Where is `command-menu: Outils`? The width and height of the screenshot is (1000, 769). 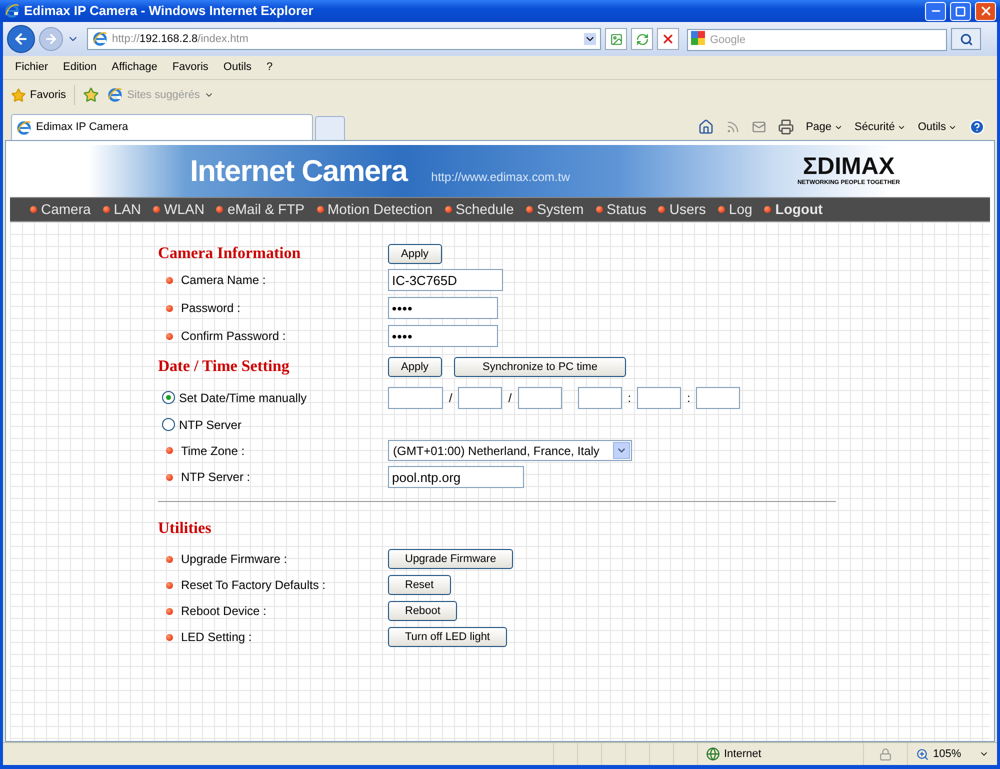
command-menu: Outils is located at coordinates (937, 127).